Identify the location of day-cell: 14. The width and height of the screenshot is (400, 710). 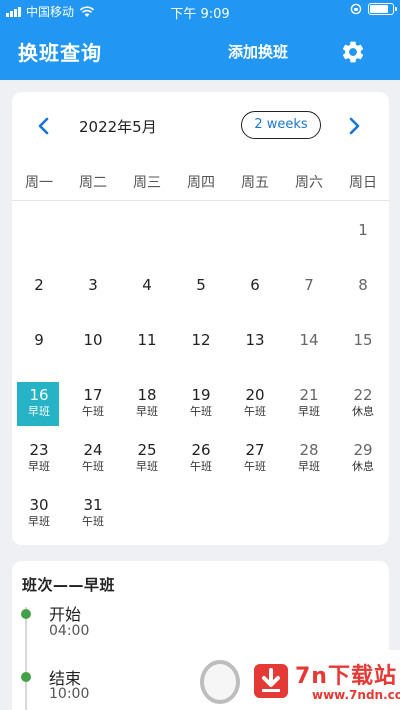
(309, 347).